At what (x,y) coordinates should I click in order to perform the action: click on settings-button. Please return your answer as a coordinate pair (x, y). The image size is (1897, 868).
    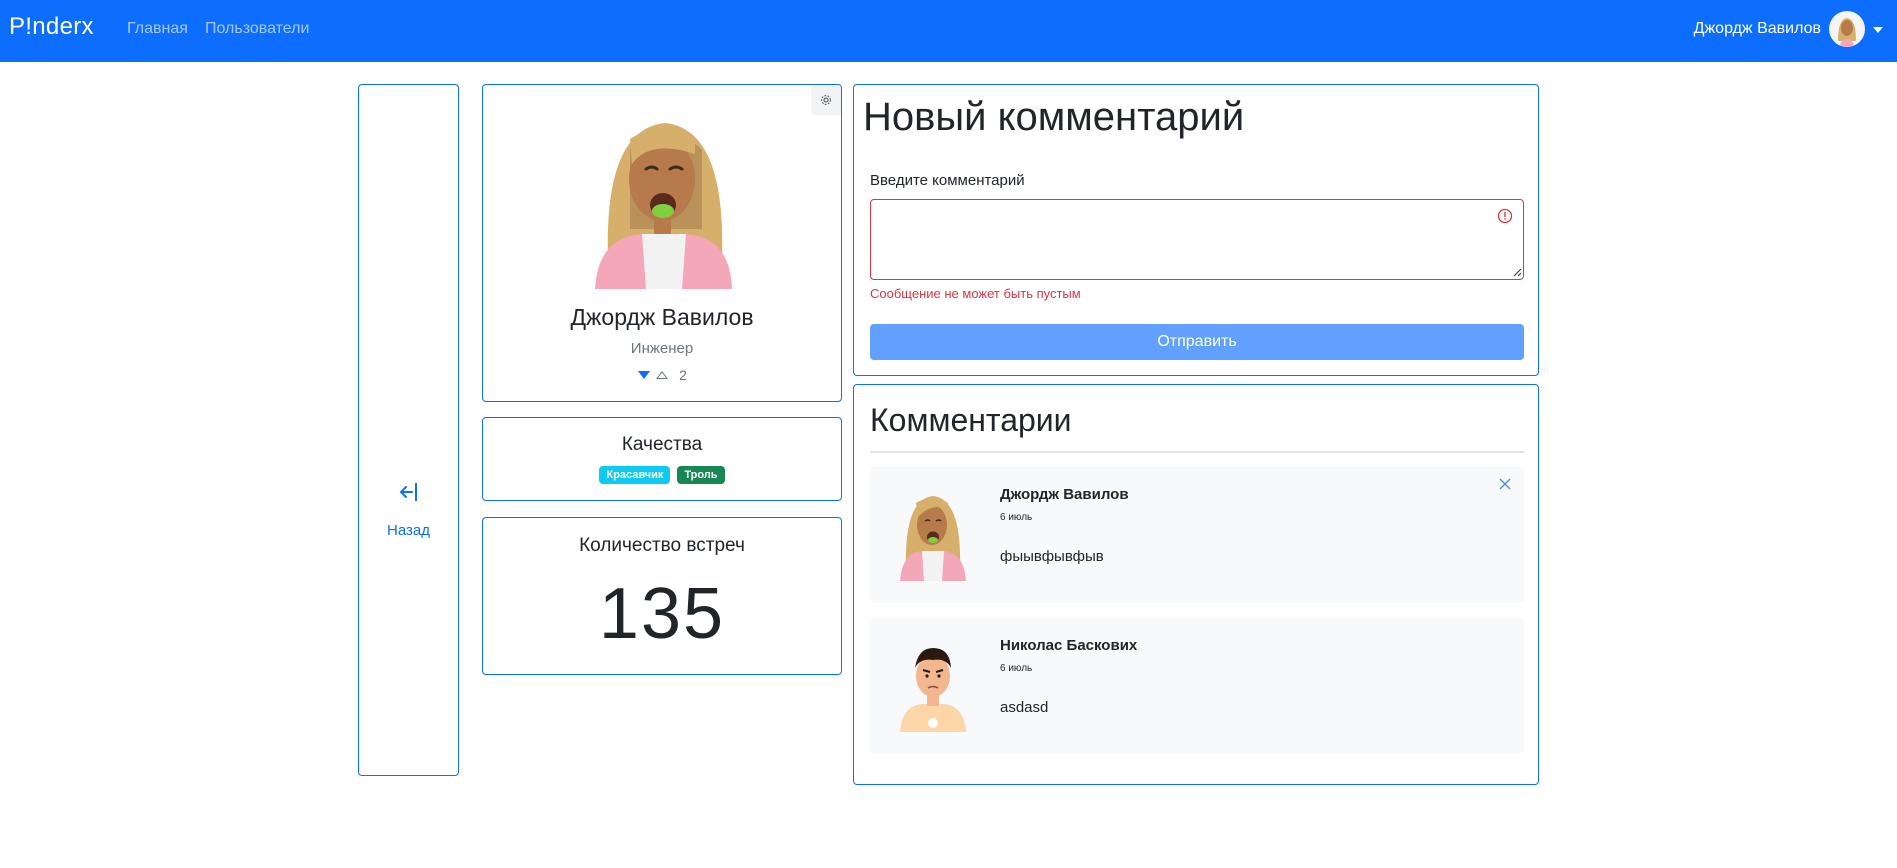
    Looking at the image, I should click on (826, 100).